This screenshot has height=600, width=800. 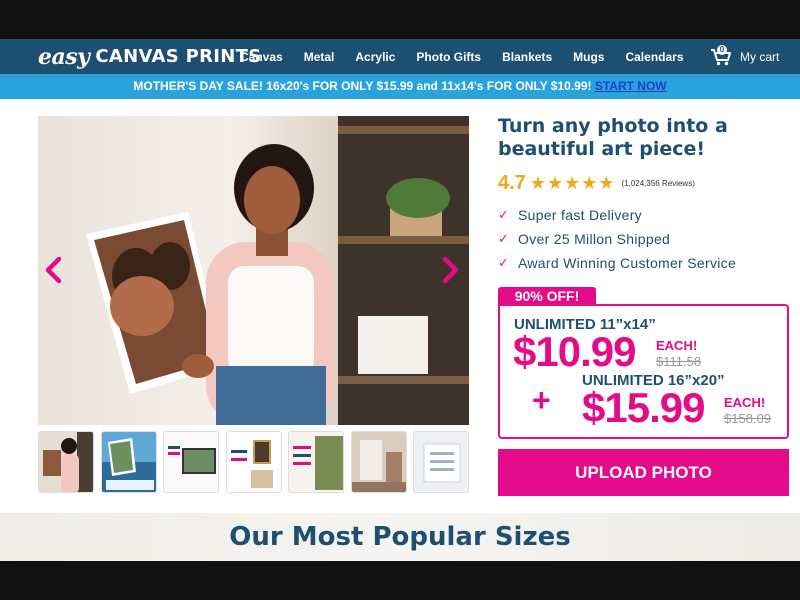 I want to click on upload-photo-button: UPLOAD PHOTO, so click(x=643, y=472).